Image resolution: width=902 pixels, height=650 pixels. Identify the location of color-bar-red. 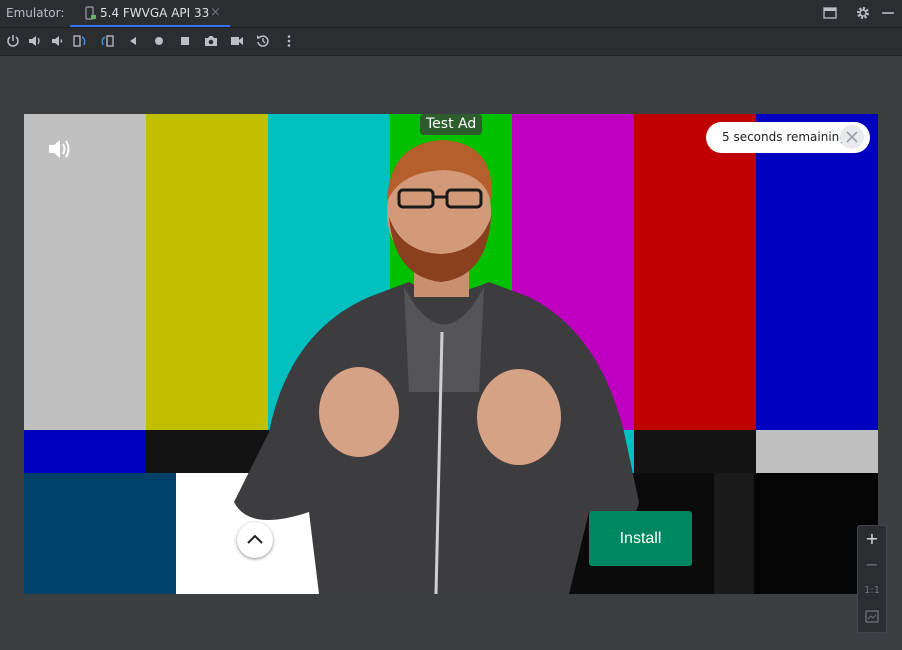
(695, 272).